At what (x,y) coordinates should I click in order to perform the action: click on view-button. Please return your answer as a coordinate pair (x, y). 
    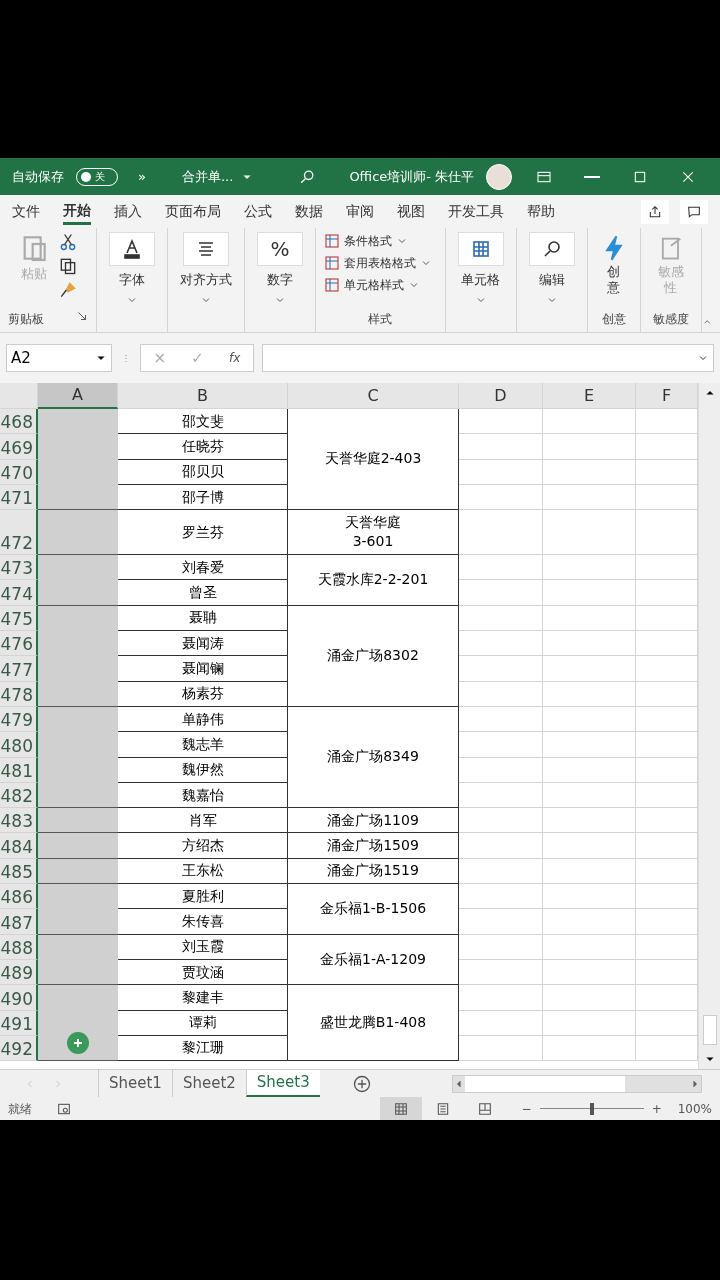
    Looking at the image, I should click on (400, 1108).